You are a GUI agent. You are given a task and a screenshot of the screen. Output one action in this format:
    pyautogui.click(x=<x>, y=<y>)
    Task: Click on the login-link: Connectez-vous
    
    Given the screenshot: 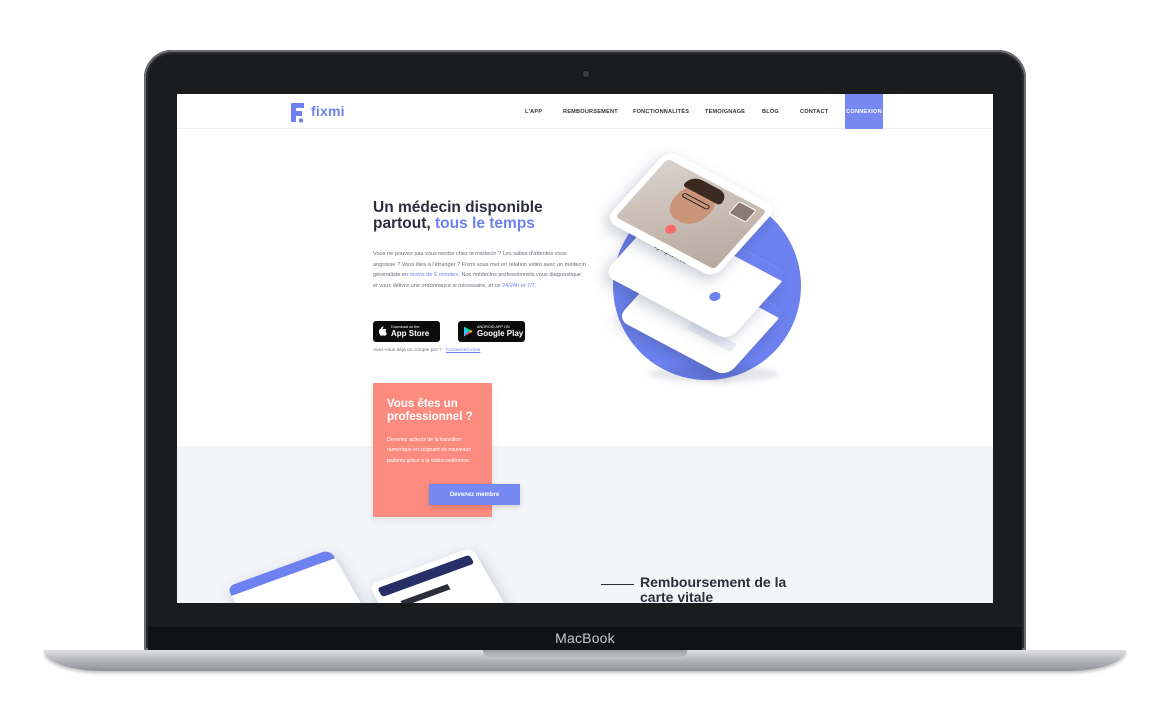 What is the action you would take?
    pyautogui.click(x=463, y=350)
    